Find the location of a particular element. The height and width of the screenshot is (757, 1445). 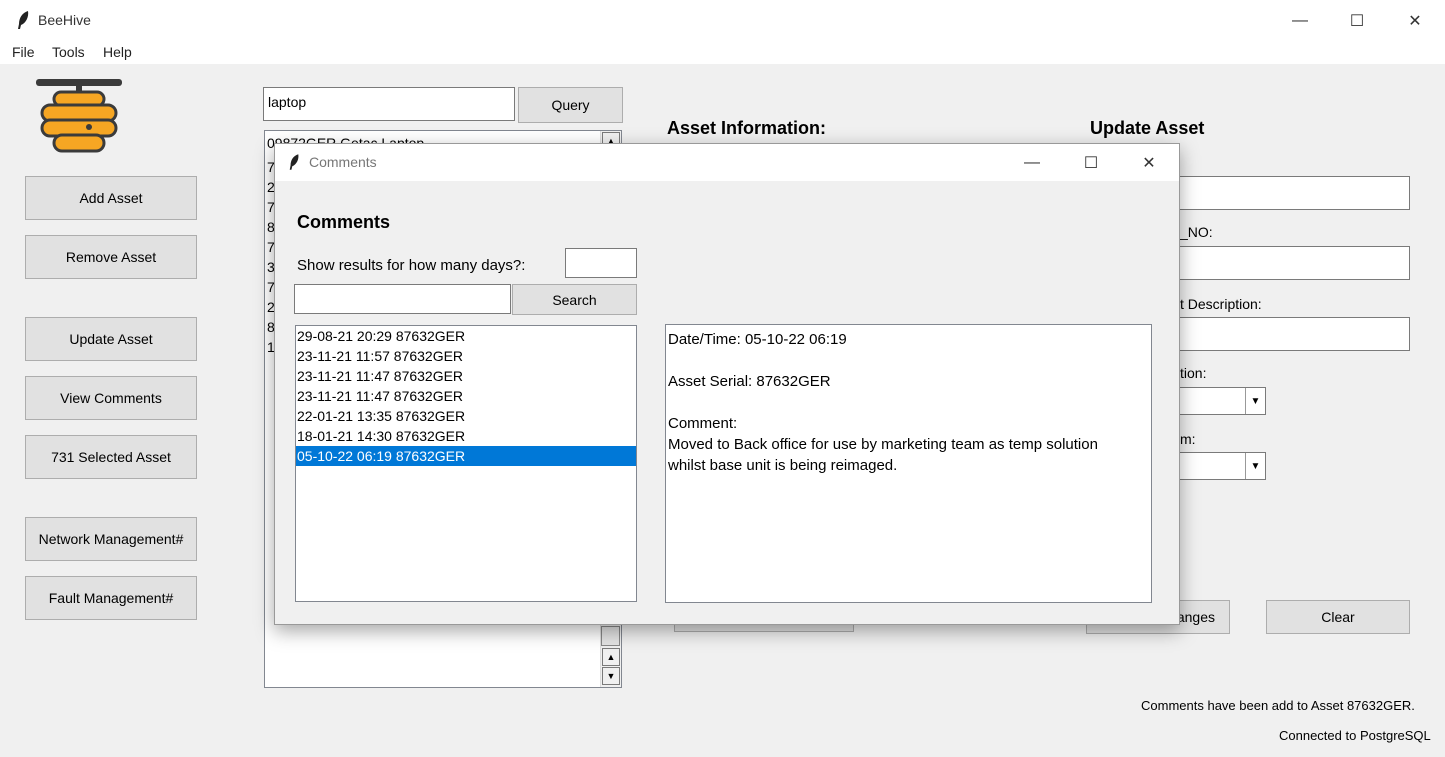

selected-asset-button: 731 Selected Asset is located at coordinates (111, 457).